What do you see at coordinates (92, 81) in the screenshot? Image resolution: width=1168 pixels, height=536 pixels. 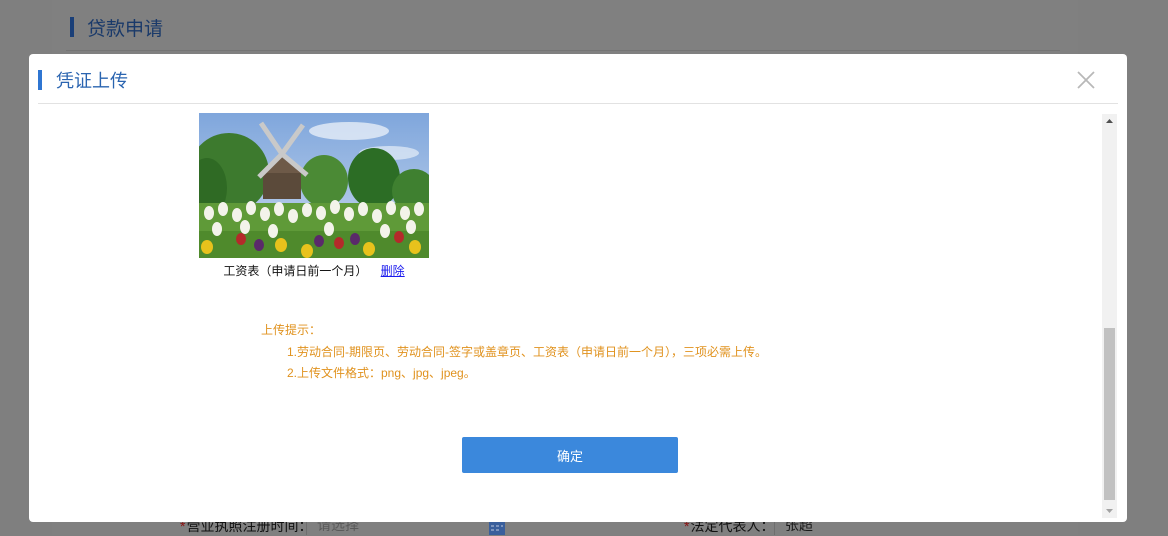 I see `modal-title-text: 凭证上传` at bounding box center [92, 81].